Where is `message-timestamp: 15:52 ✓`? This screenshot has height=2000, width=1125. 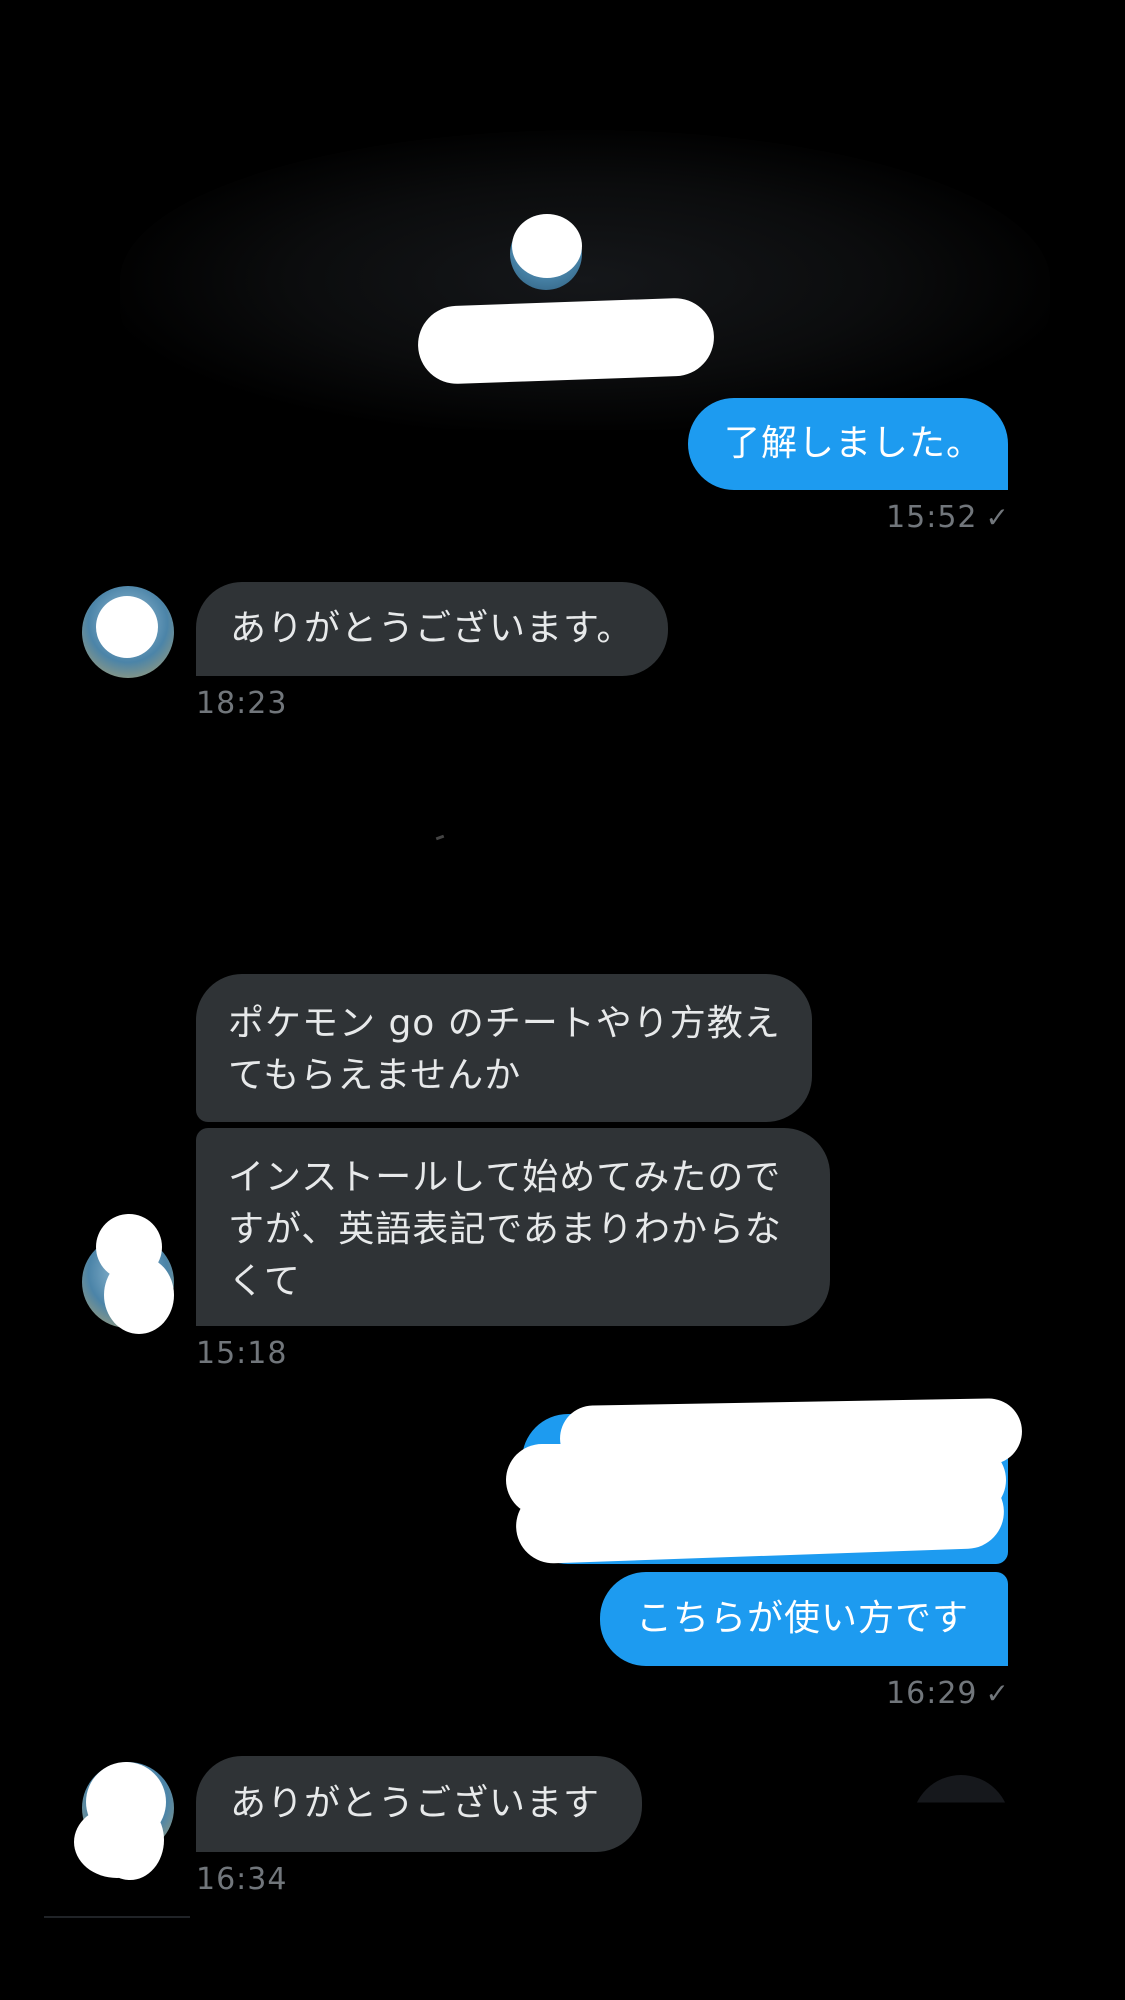 message-timestamp: 15:52 ✓ is located at coordinates (935, 517).